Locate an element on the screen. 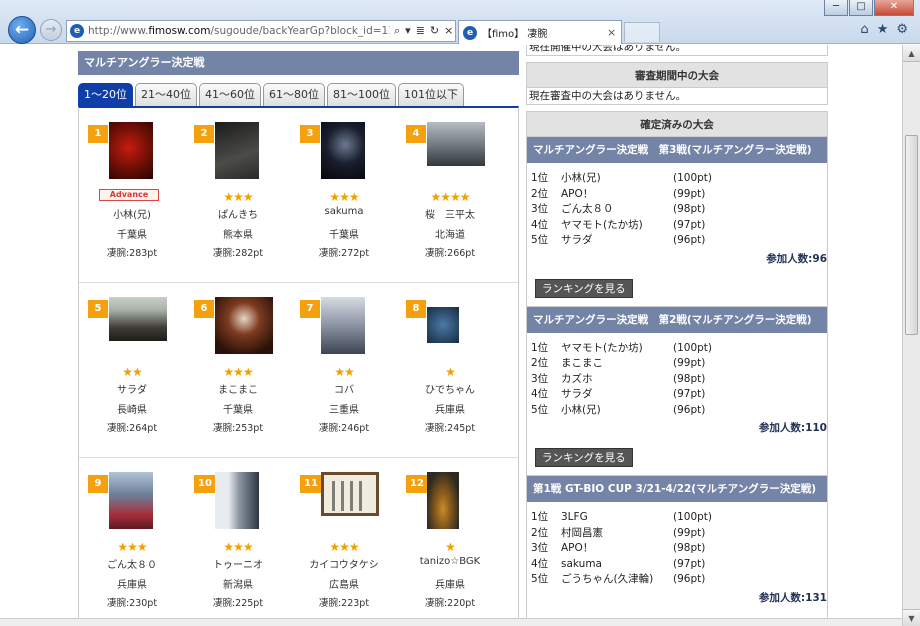  angler-card: 11 ★★★ カイコウタケシ 広島県 凄腕:223pt is located at coordinates (344, 548).